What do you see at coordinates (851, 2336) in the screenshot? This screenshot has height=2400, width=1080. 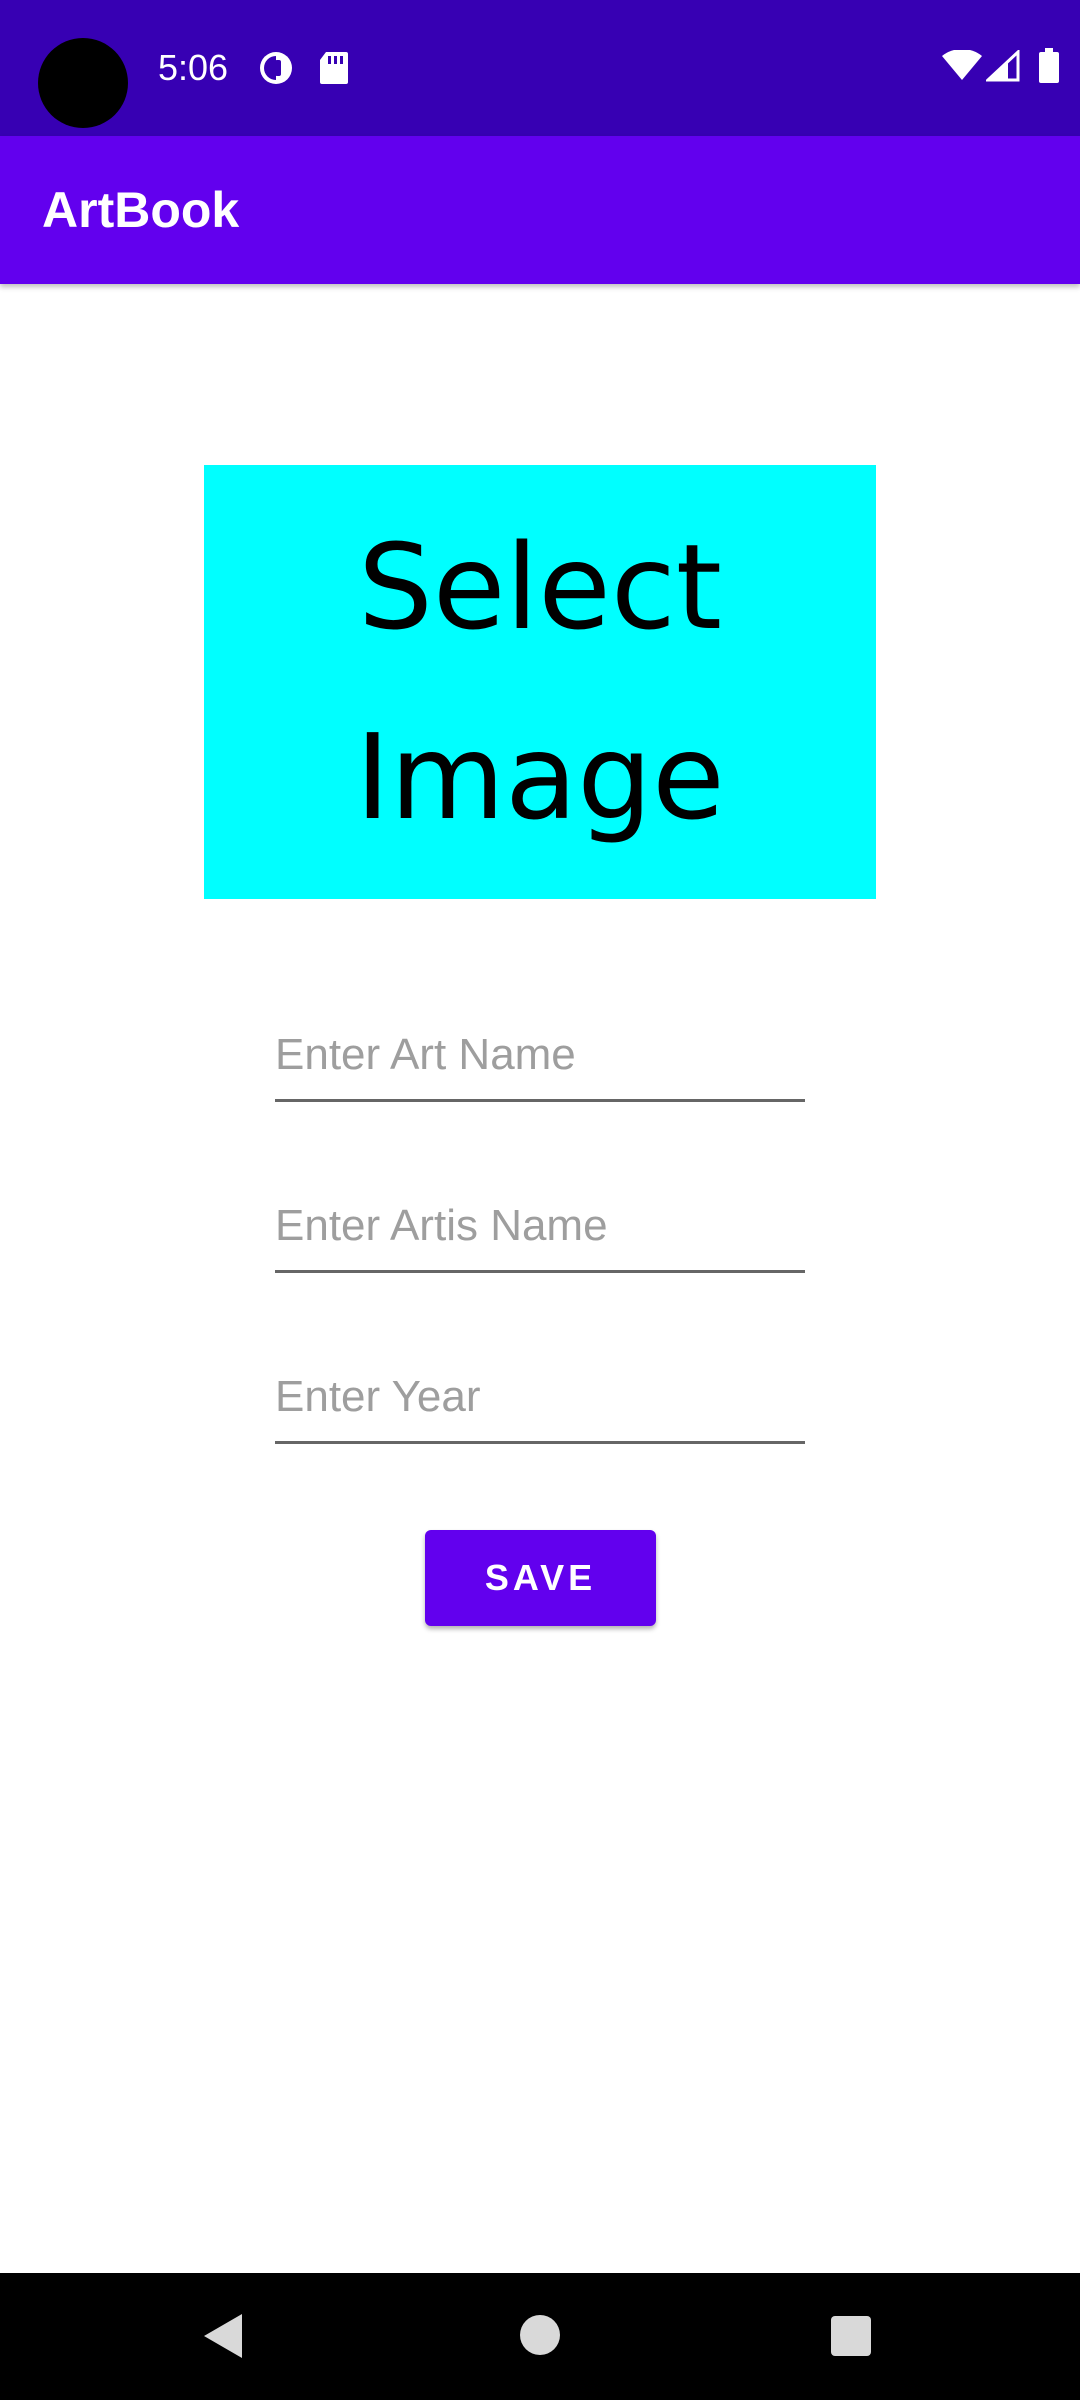 I see `recents-icon` at bounding box center [851, 2336].